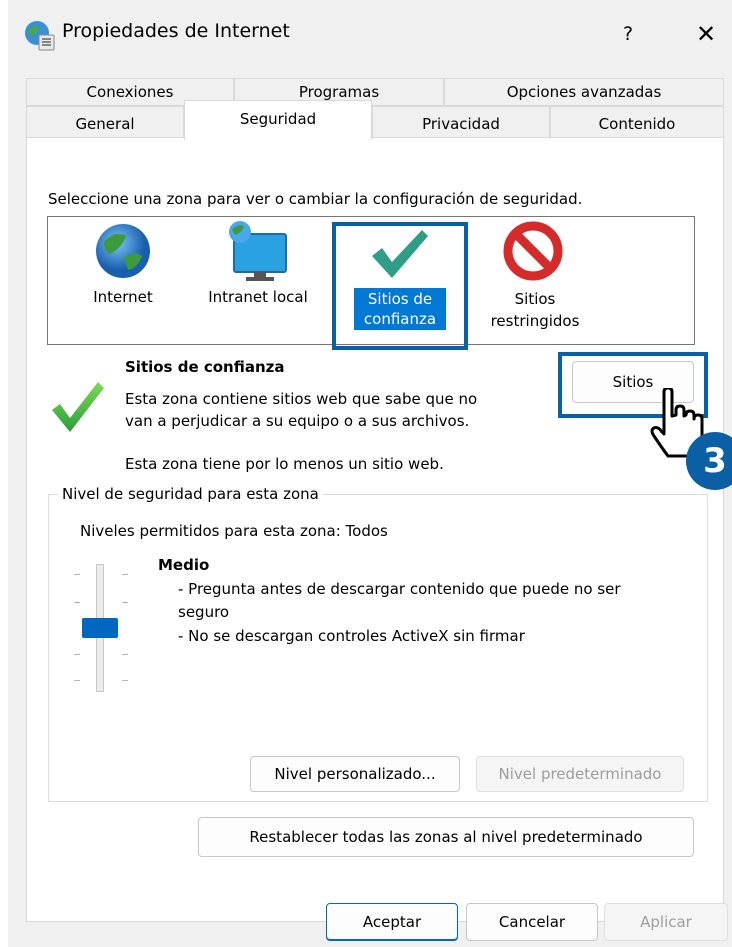  I want to click on tab-label: General, so click(105, 124).